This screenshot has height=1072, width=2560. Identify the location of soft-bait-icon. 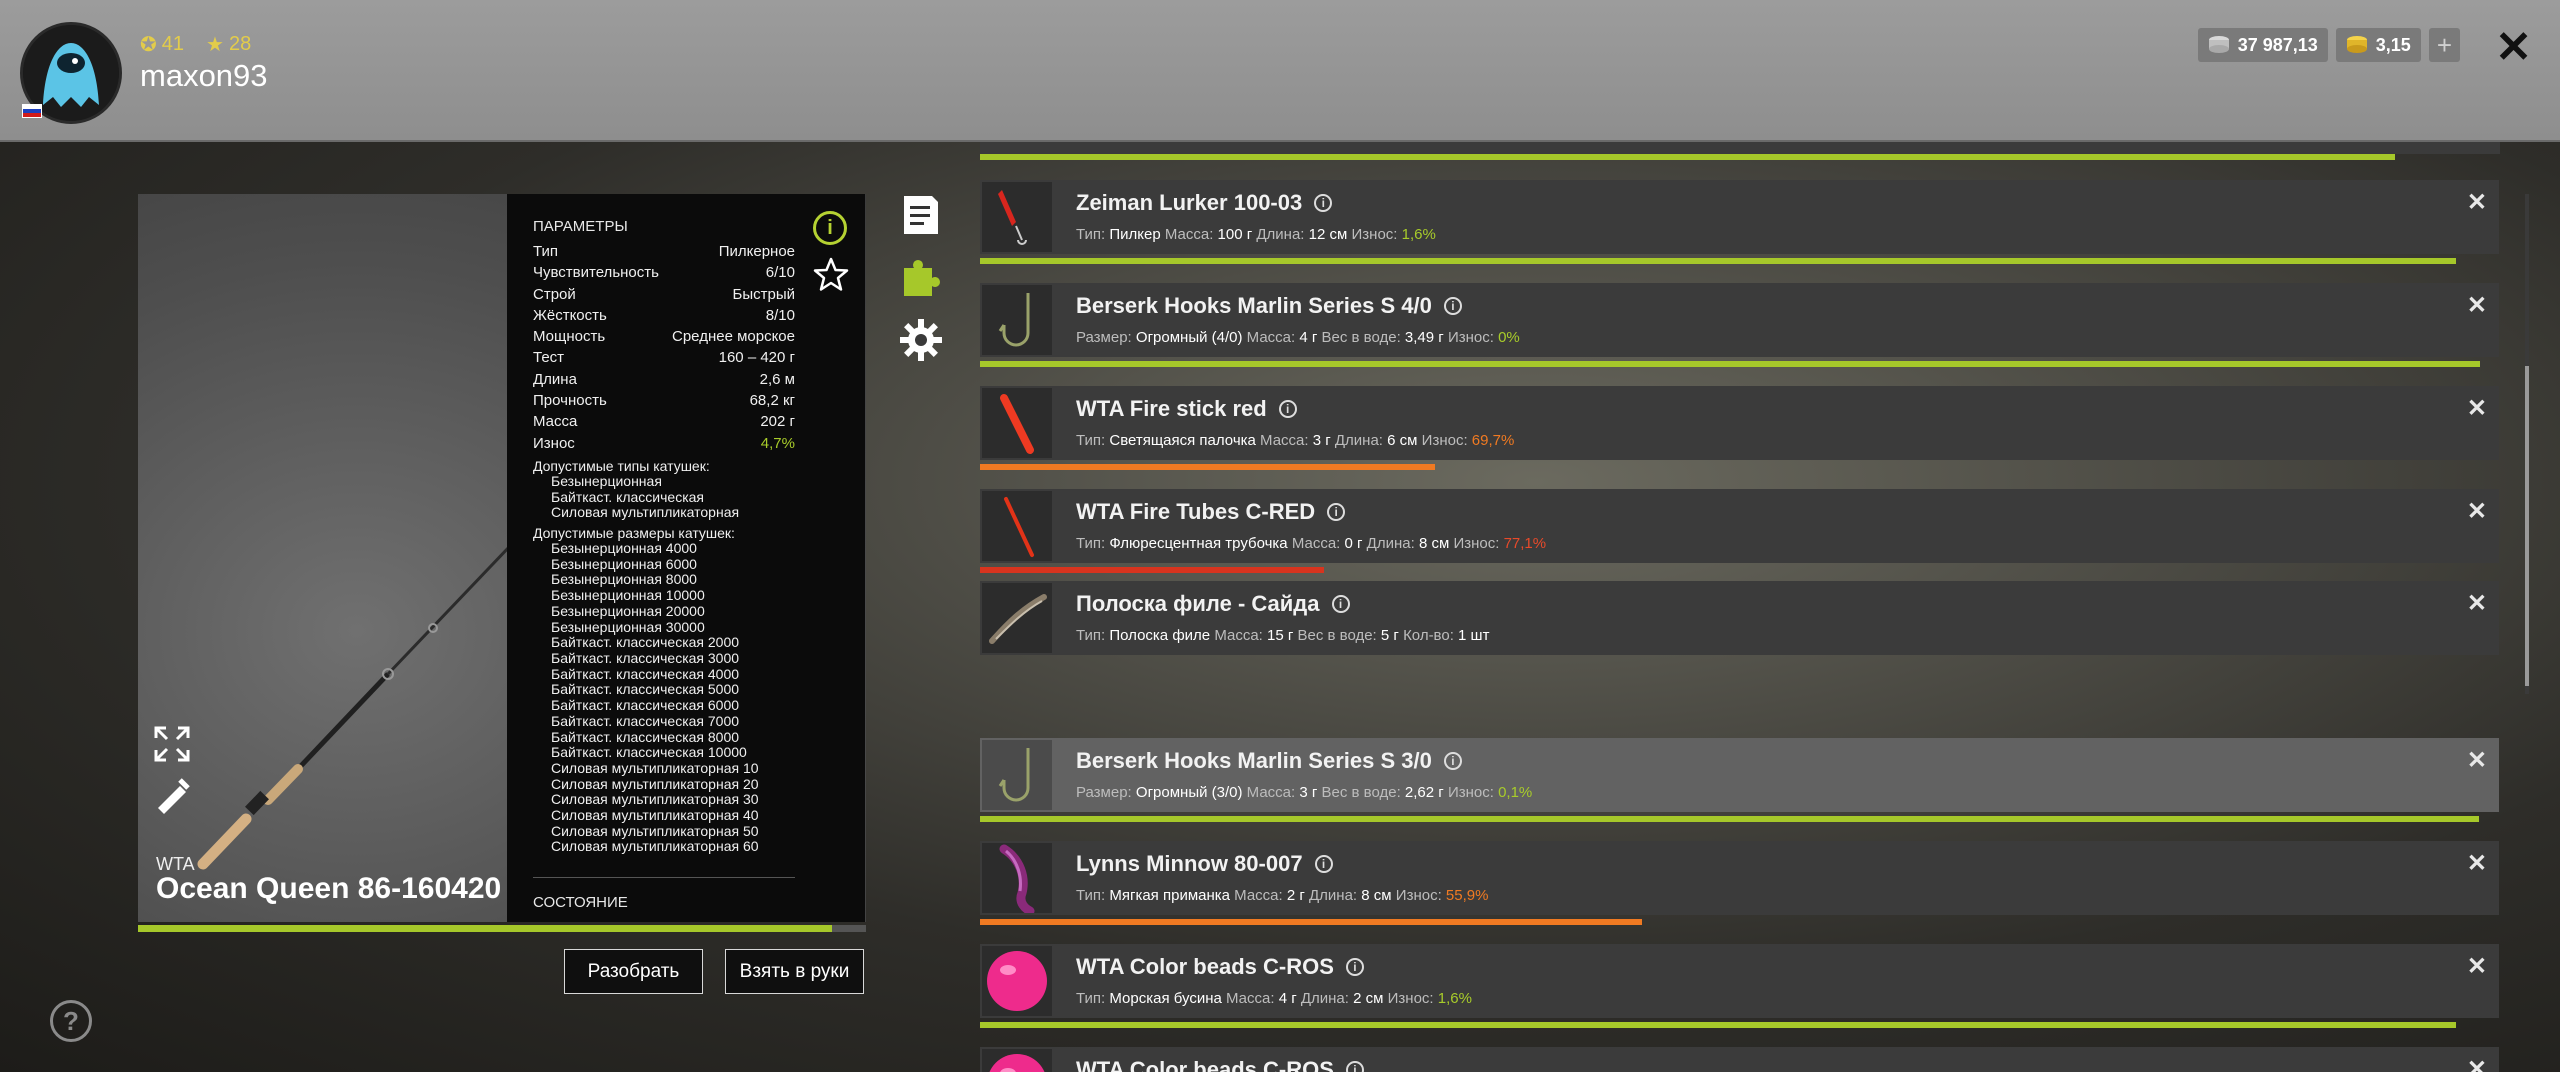
(1017, 880).